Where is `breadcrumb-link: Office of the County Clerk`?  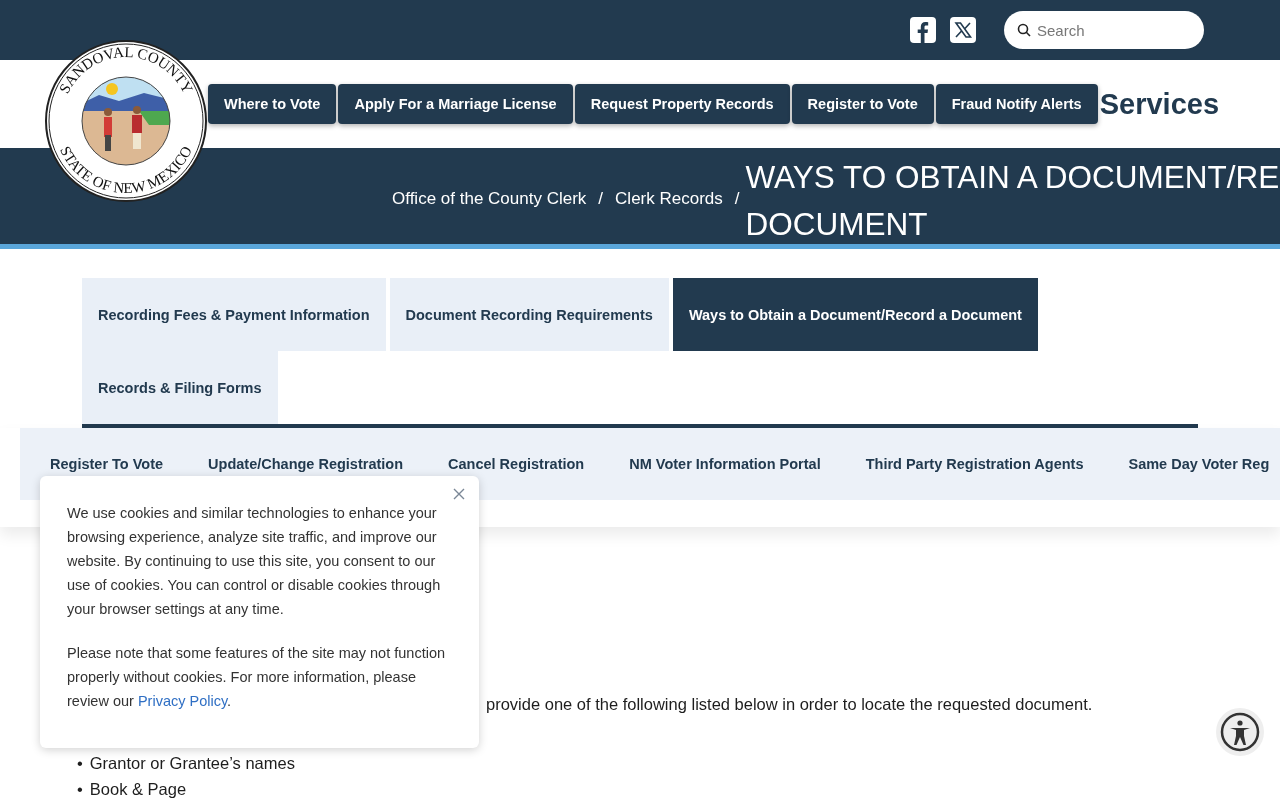
breadcrumb-link: Office of the County Clerk is located at coordinates (489, 199).